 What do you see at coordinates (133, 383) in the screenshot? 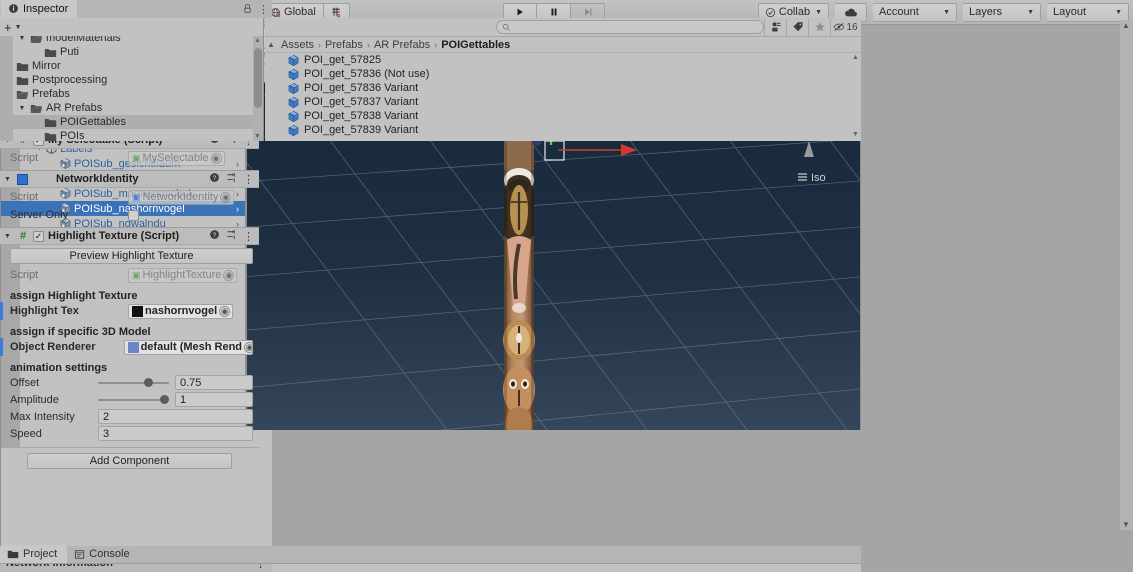
I see `offset-slider` at bounding box center [133, 383].